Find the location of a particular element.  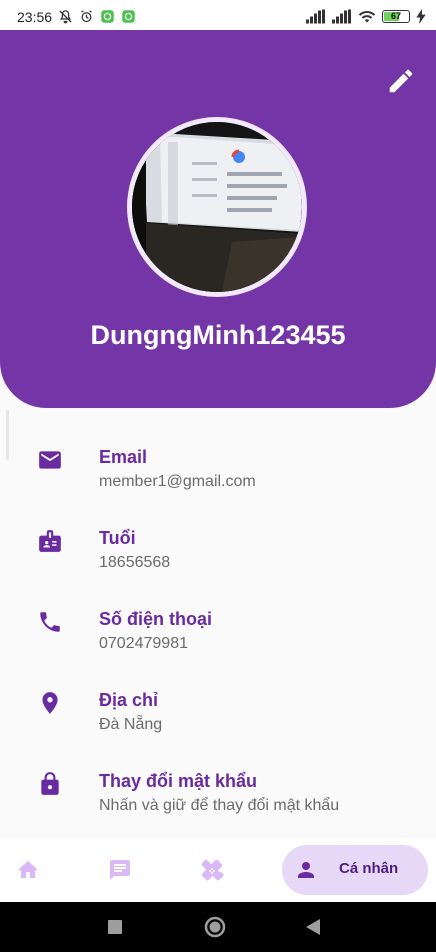

charging-icon is located at coordinates (421, 16).